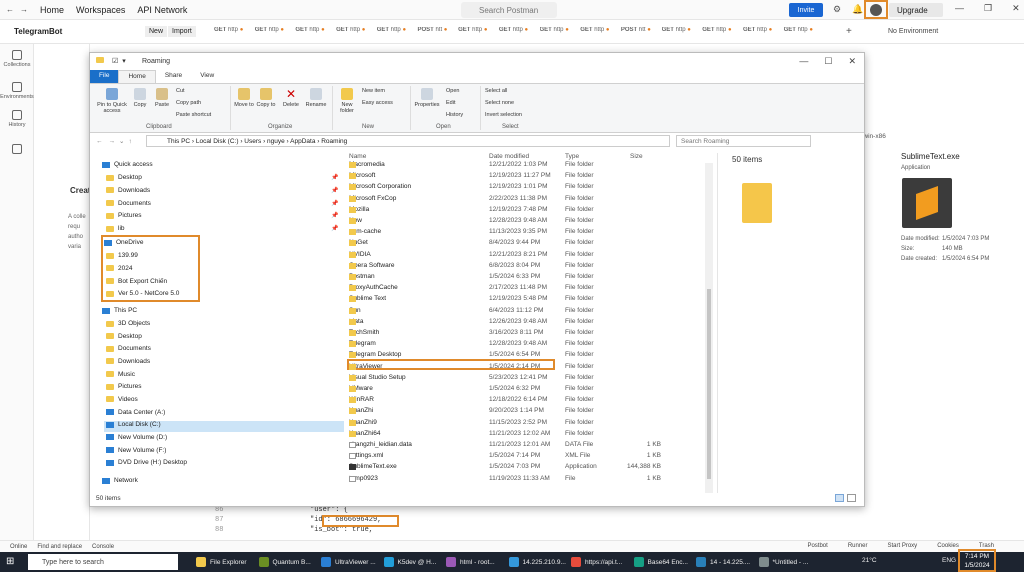  I want to click on invite-button: Invite, so click(806, 10).